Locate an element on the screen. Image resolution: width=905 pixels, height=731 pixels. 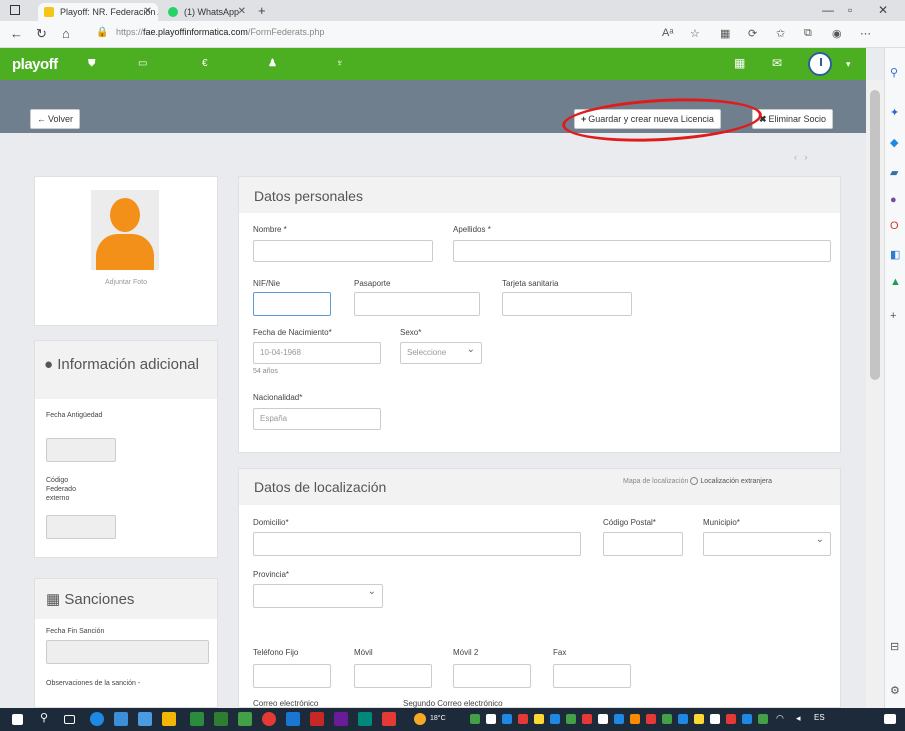
volume-icon: ◂ is located at coordinates (803, 720).